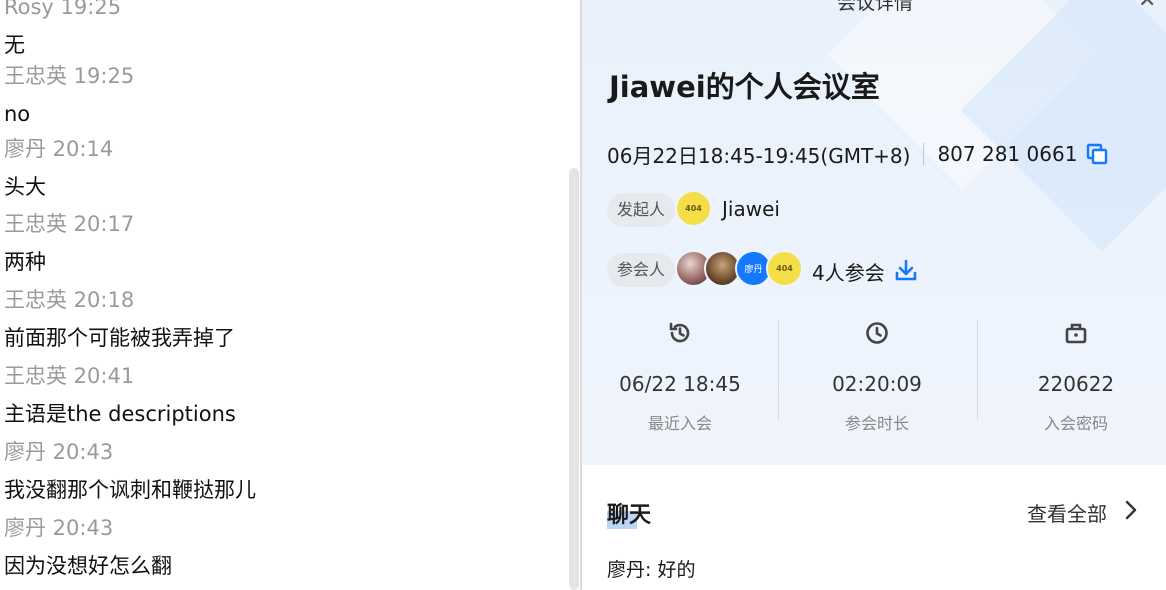 The height and width of the screenshot is (590, 1166). Describe the element at coordinates (88, 566) in the screenshot. I see `message-text: 因为没想好怎么翻` at that location.